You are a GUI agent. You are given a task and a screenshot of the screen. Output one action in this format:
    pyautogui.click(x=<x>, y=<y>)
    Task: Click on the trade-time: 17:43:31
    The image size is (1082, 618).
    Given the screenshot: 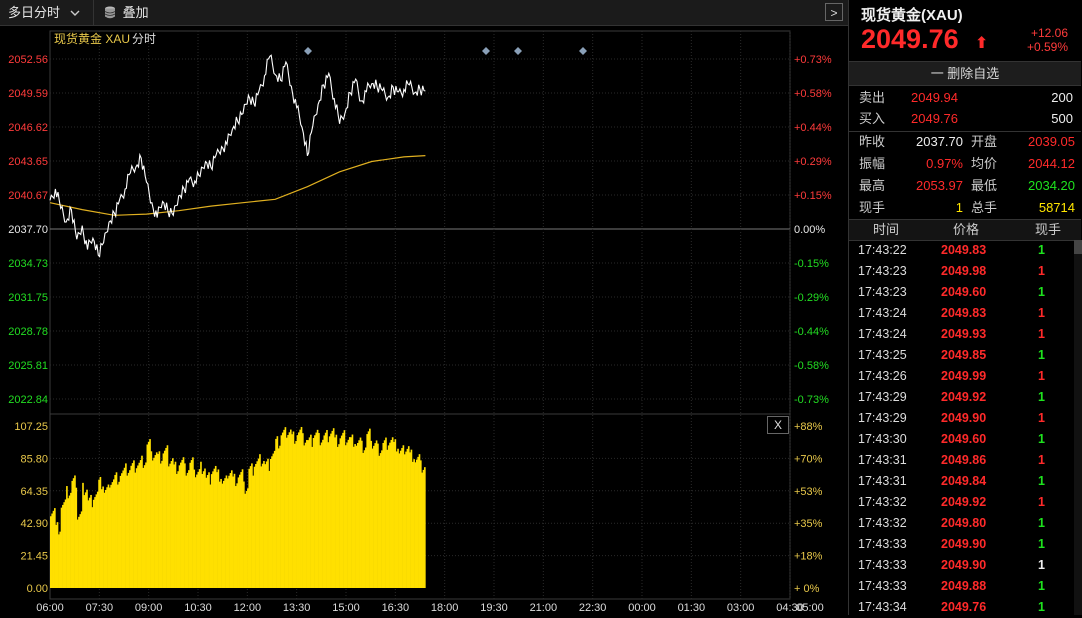 What is the action you would take?
    pyautogui.click(x=882, y=481)
    